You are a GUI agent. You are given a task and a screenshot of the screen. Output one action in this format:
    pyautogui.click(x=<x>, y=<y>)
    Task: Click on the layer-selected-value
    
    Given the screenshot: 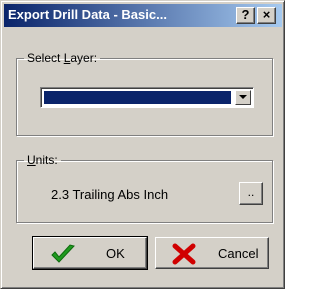 What is the action you would take?
    pyautogui.click(x=137, y=97)
    